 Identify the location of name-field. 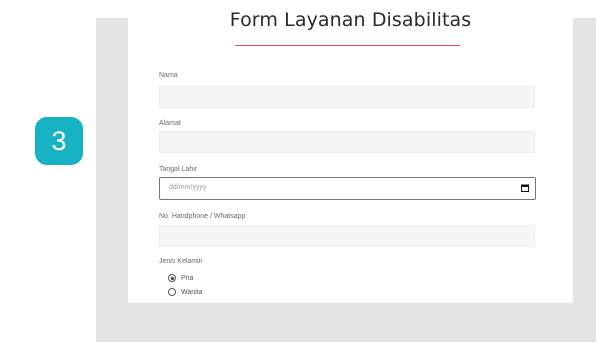
(347, 97).